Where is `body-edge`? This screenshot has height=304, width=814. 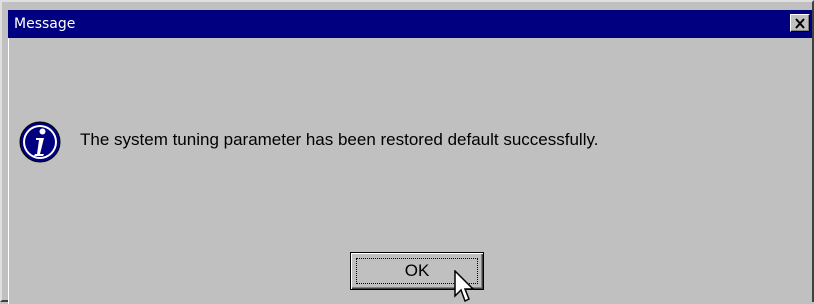 body-edge is located at coordinates (8, 171).